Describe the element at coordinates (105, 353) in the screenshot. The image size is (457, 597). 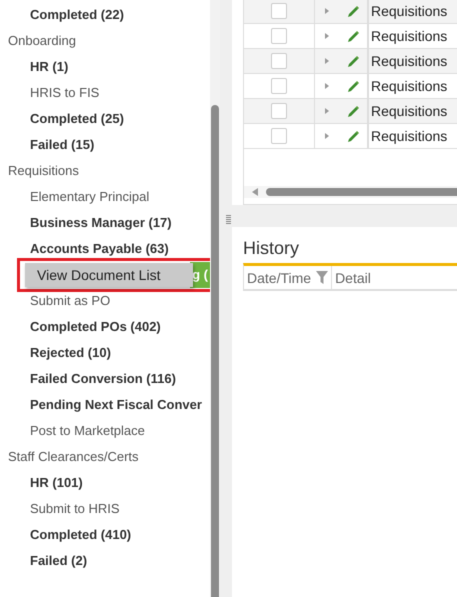
I see `sidebar-item: Rejected (10)` at that location.